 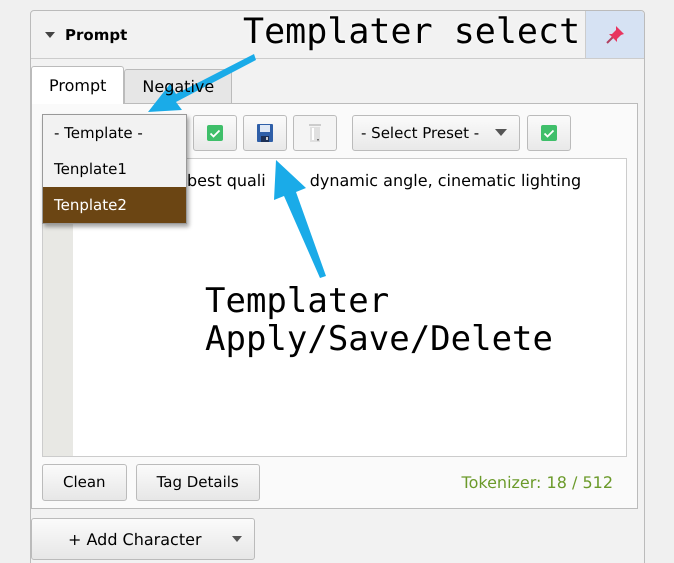 What do you see at coordinates (96, 35) in the screenshot?
I see `panel-title: Prompt` at bounding box center [96, 35].